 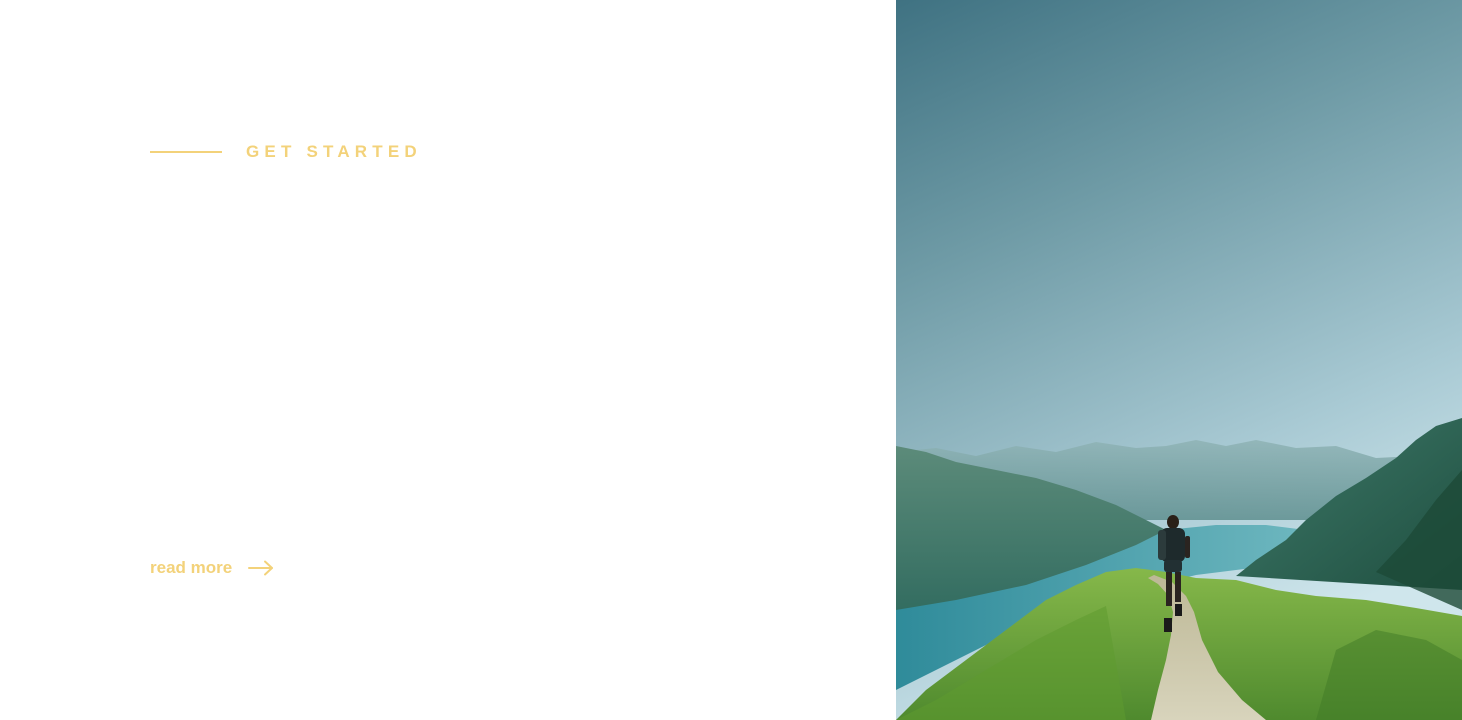 What do you see at coordinates (334, 151) in the screenshot?
I see `get-started-label: GET STARTED` at bounding box center [334, 151].